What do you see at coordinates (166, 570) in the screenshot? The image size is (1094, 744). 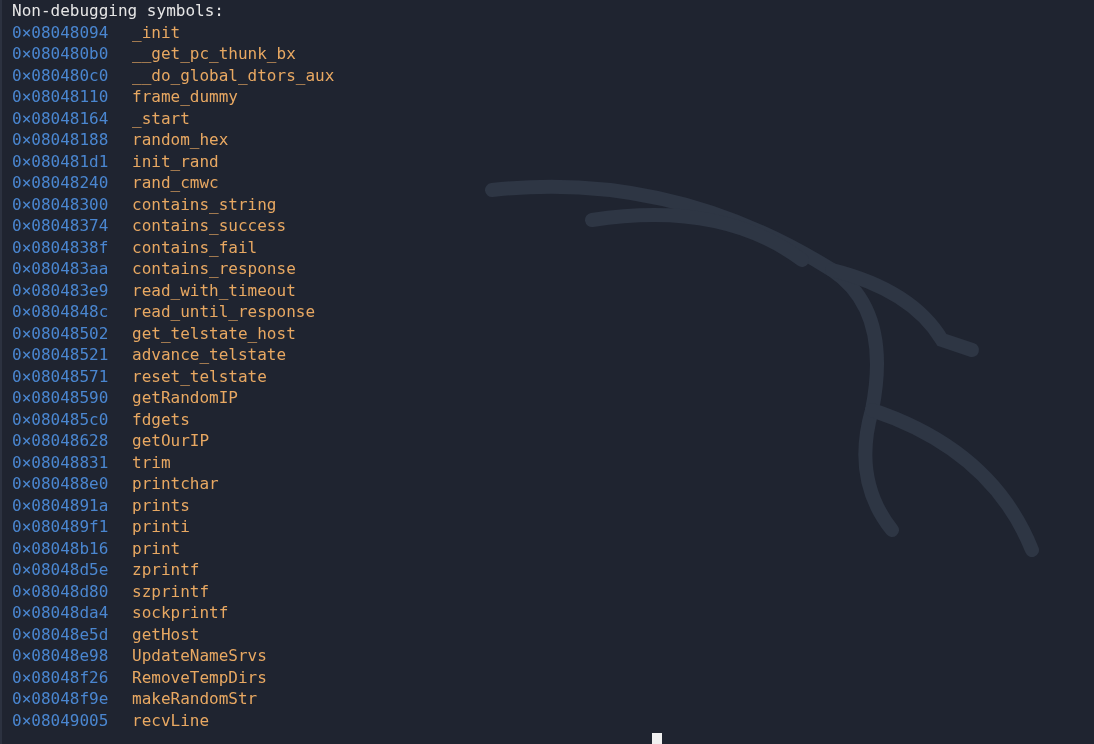 I see `symbol-name: zprintf` at bounding box center [166, 570].